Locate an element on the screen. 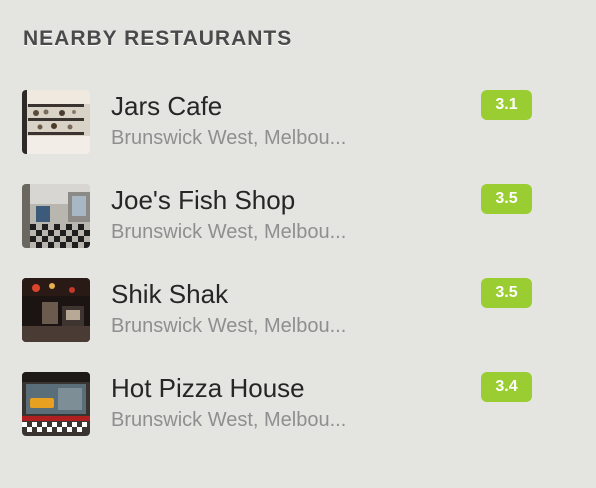 The width and height of the screenshot is (596, 488). shik-shak-photo-icon is located at coordinates (56, 310).